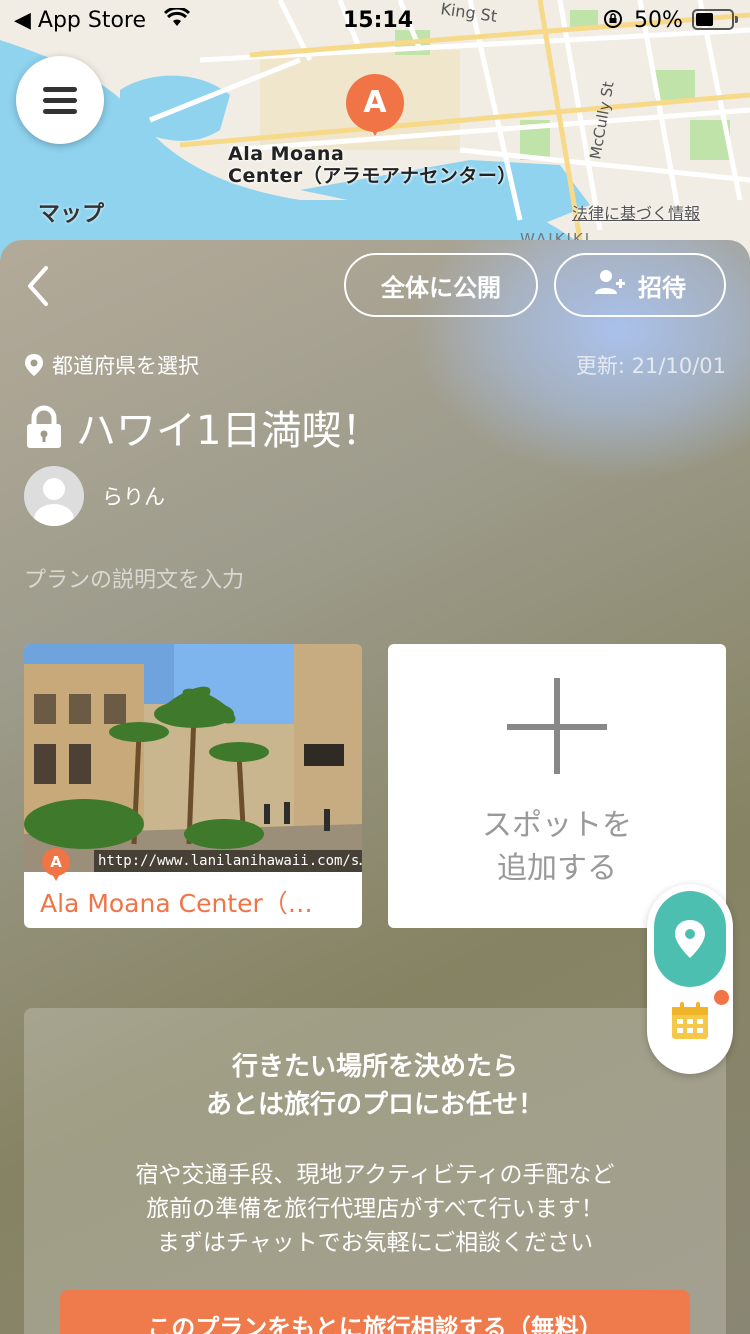 The image size is (750, 1334). I want to click on description-input: プランの説明文を入力, so click(134, 578).